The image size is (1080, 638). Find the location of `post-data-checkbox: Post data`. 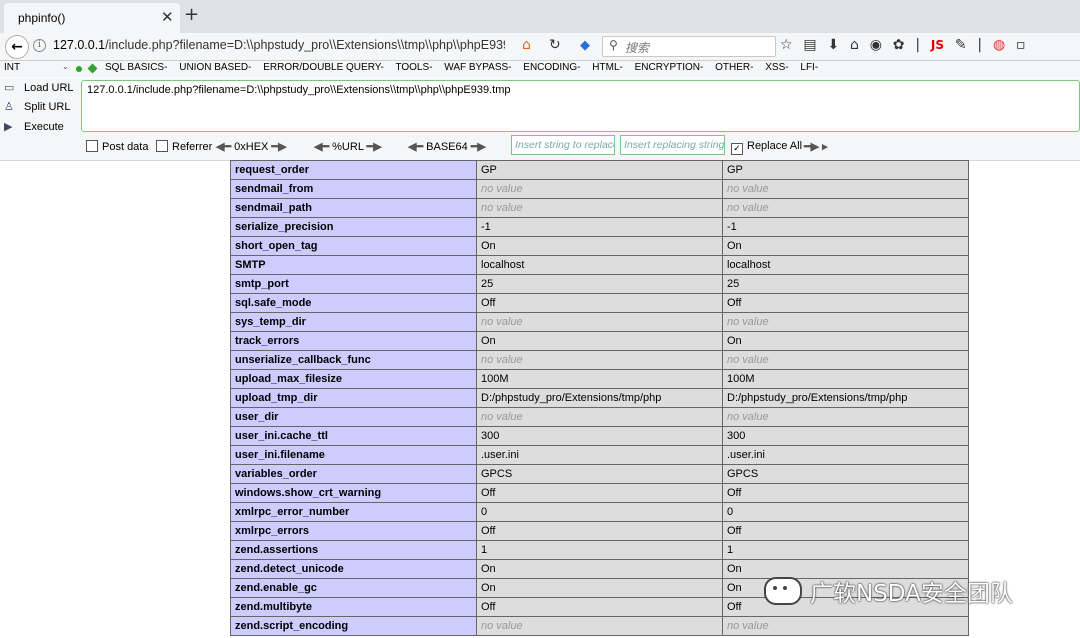

post-data-checkbox: Post data is located at coordinates (117, 146).